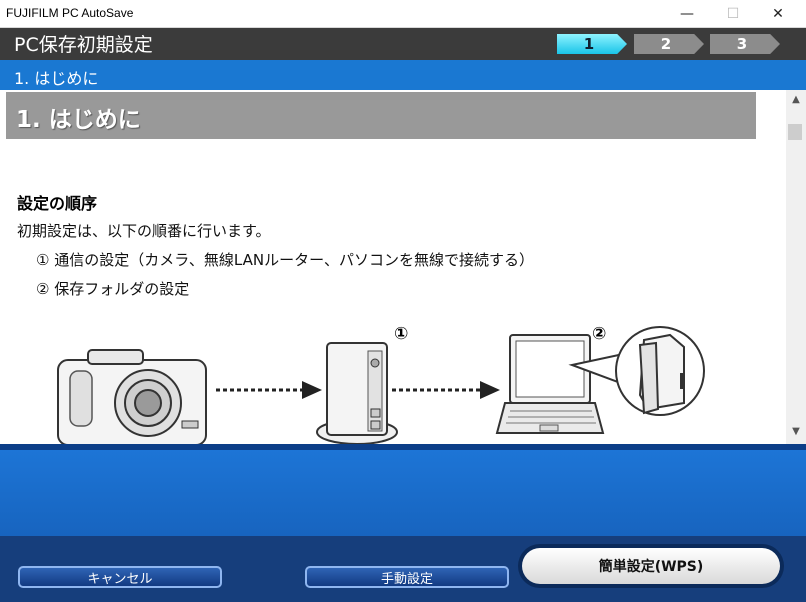  What do you see at coordinates (795, 132) in the screenshot?
I see `scrollbar-thumb` at bounding box center [795, 132].